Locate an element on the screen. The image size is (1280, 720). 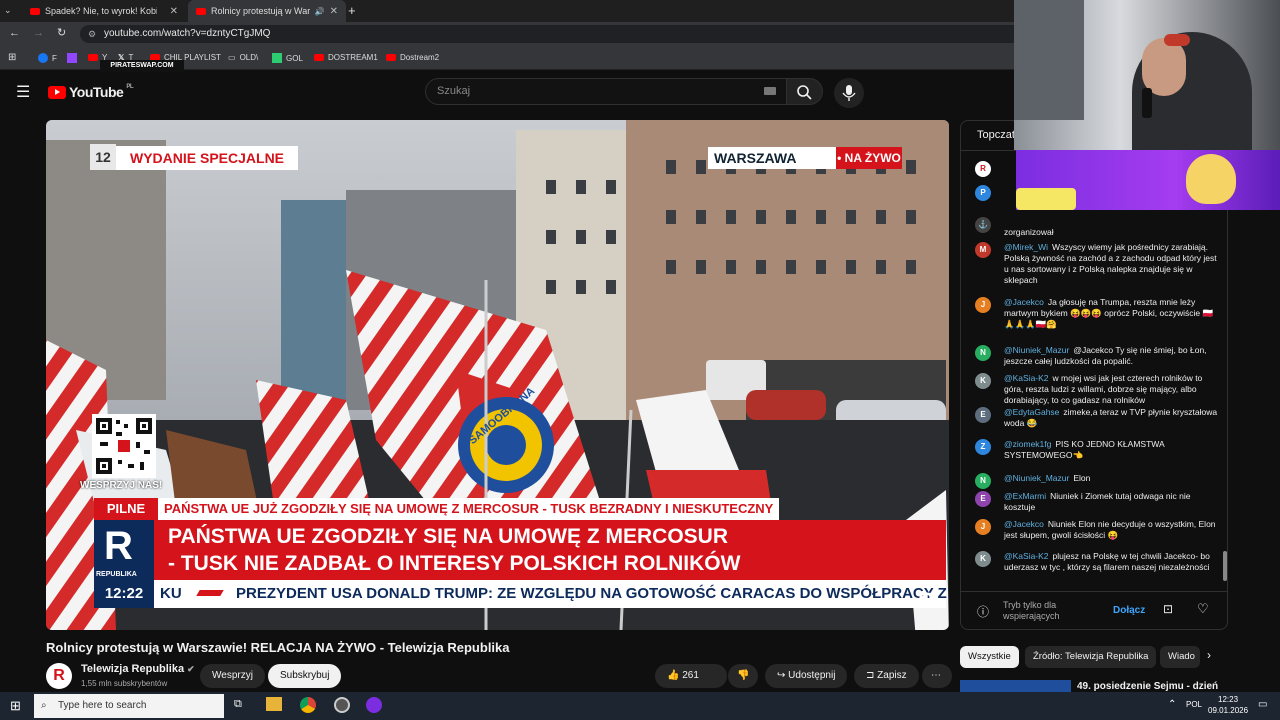
app-icon is located at coordinates (374, 705).